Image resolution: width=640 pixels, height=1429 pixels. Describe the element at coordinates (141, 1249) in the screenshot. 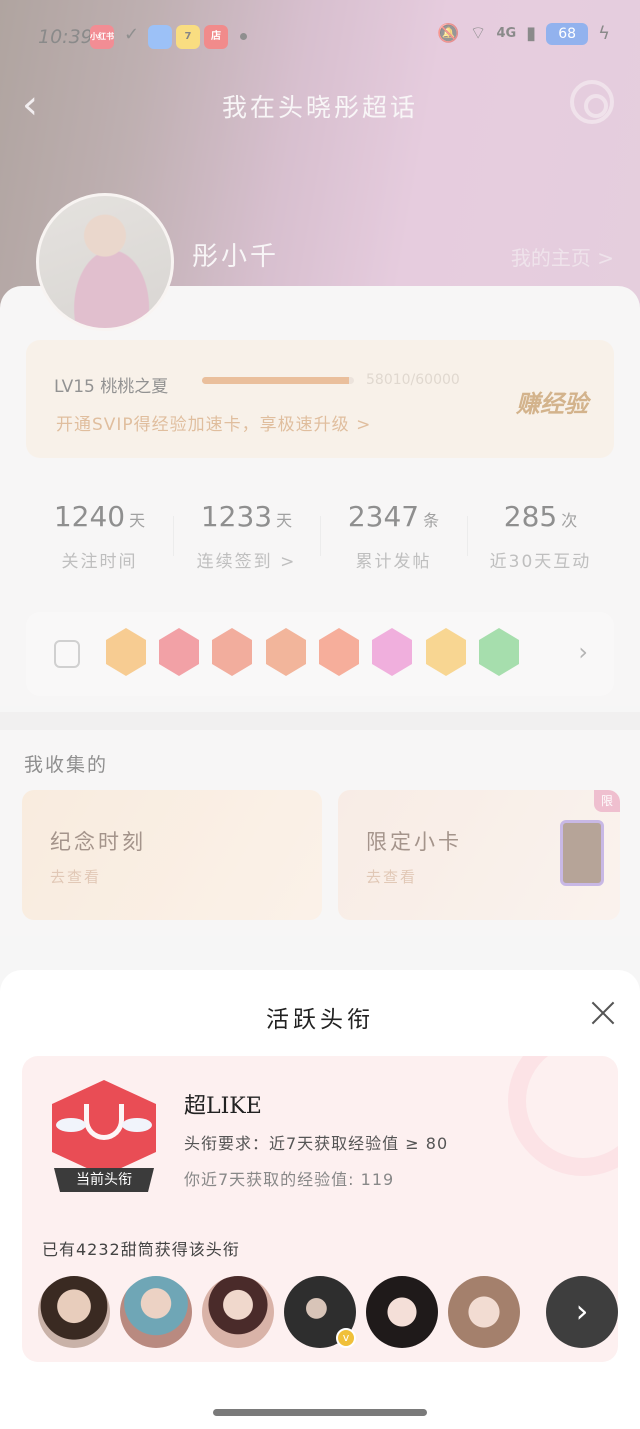

I see `holder-count: 已有4232甜筒获得该头衔` at that location.